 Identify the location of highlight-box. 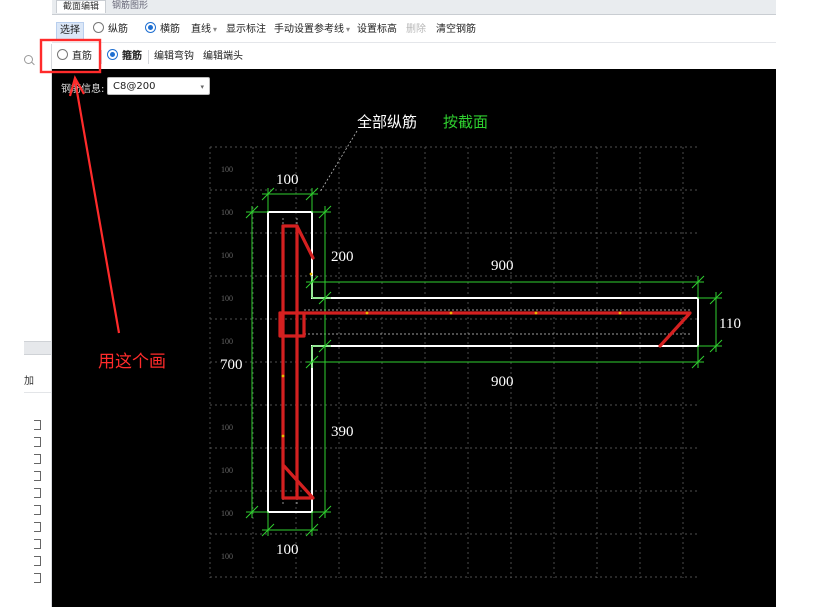
(70, 56).